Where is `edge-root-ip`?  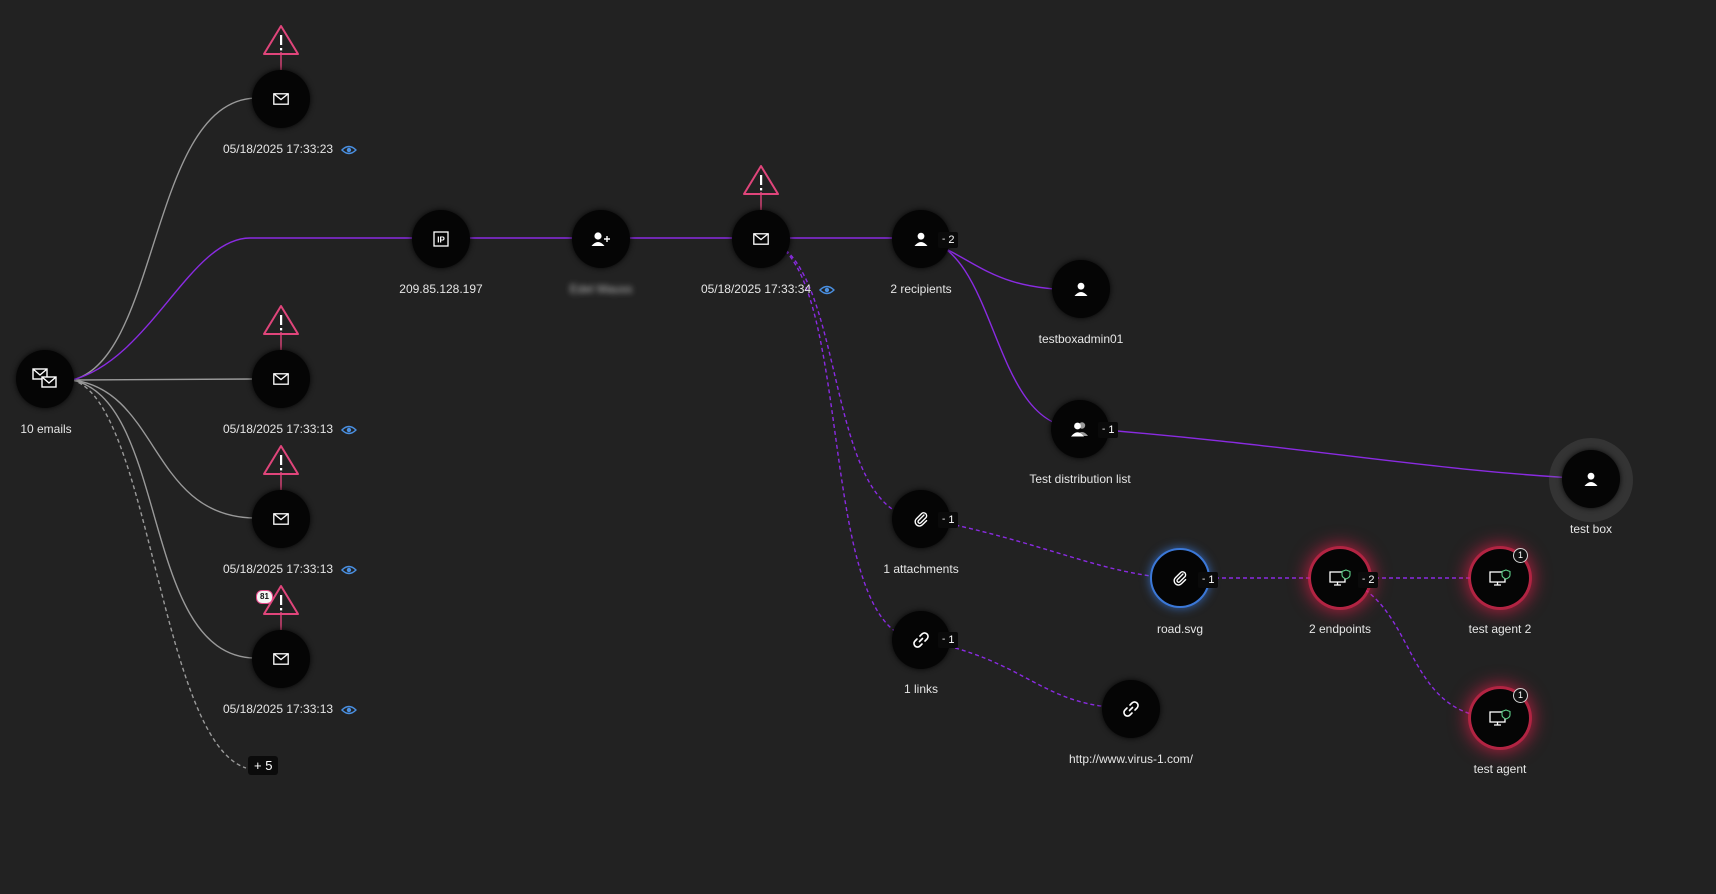 edge-root-ip is located at coordinates (256, 309).